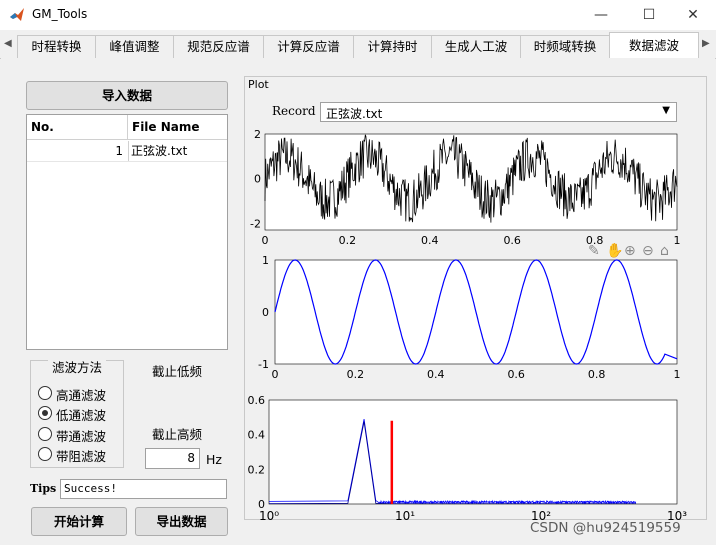 The height and width of the screenshot is (545, 716). I want to click on x-tick-label-filtered: 0.6, so click(516, 374).